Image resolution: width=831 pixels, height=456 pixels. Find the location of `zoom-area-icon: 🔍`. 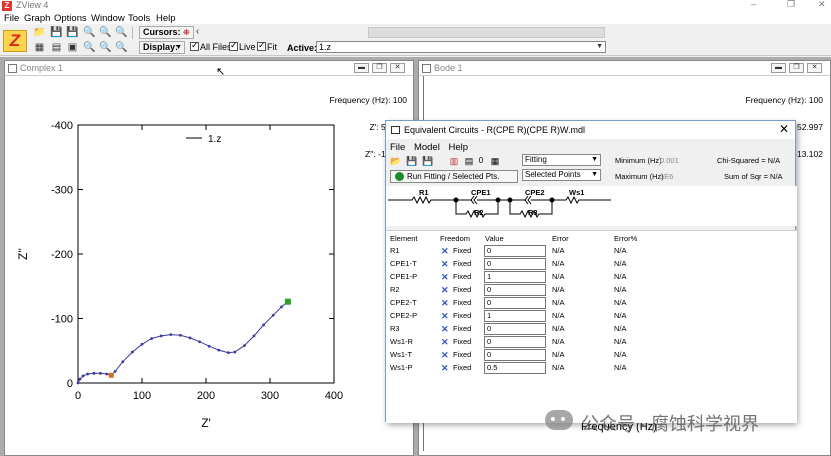

zoom-area-icon: 🔍 is located at coordinates (89, 48).